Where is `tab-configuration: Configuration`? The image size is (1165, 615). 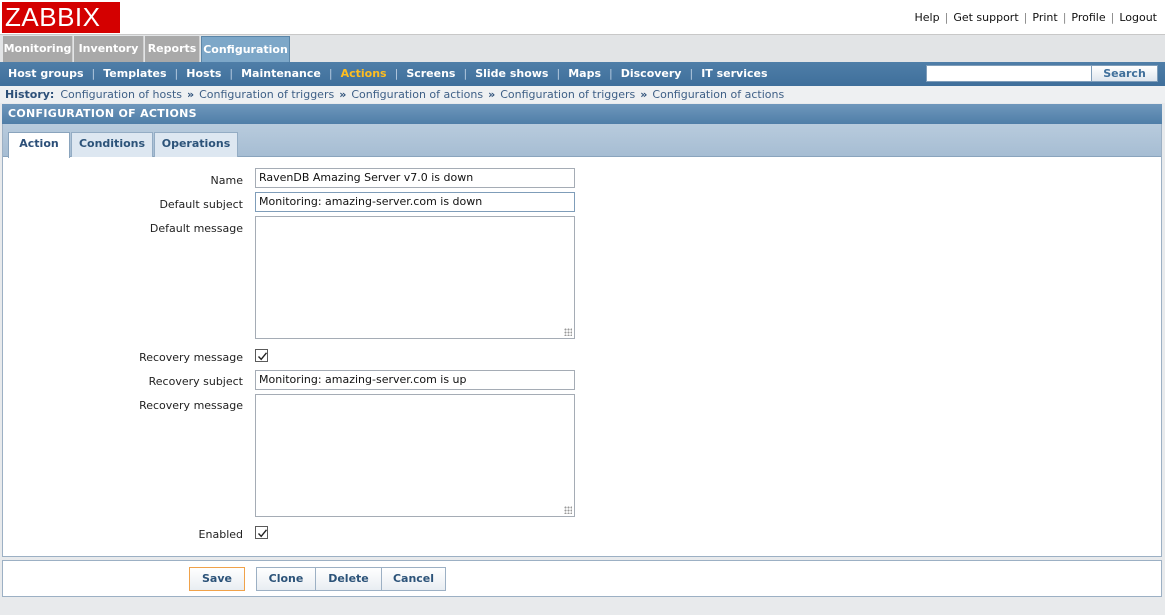
tab-configuration: Configuration is located at coordinates (245, 49).